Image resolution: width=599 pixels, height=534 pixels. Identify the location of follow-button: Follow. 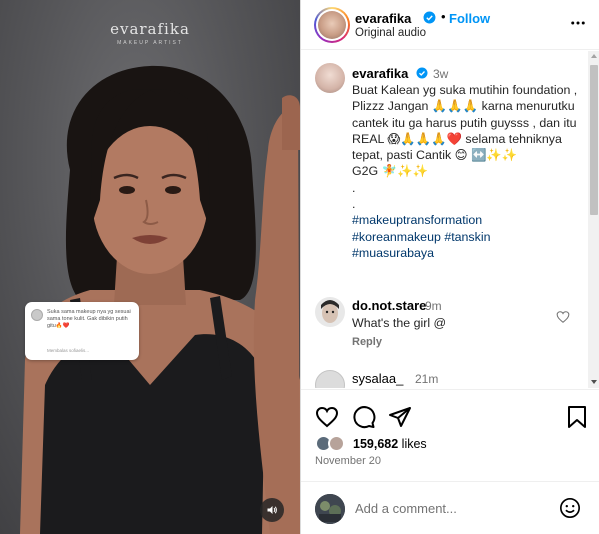
(469, 18).